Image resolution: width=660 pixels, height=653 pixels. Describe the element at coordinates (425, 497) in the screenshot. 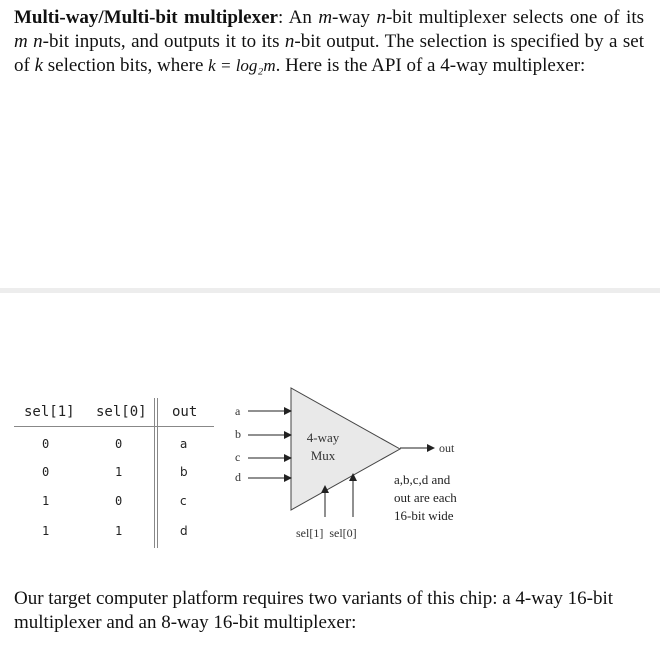

I see `note-line: out are each` at that location.